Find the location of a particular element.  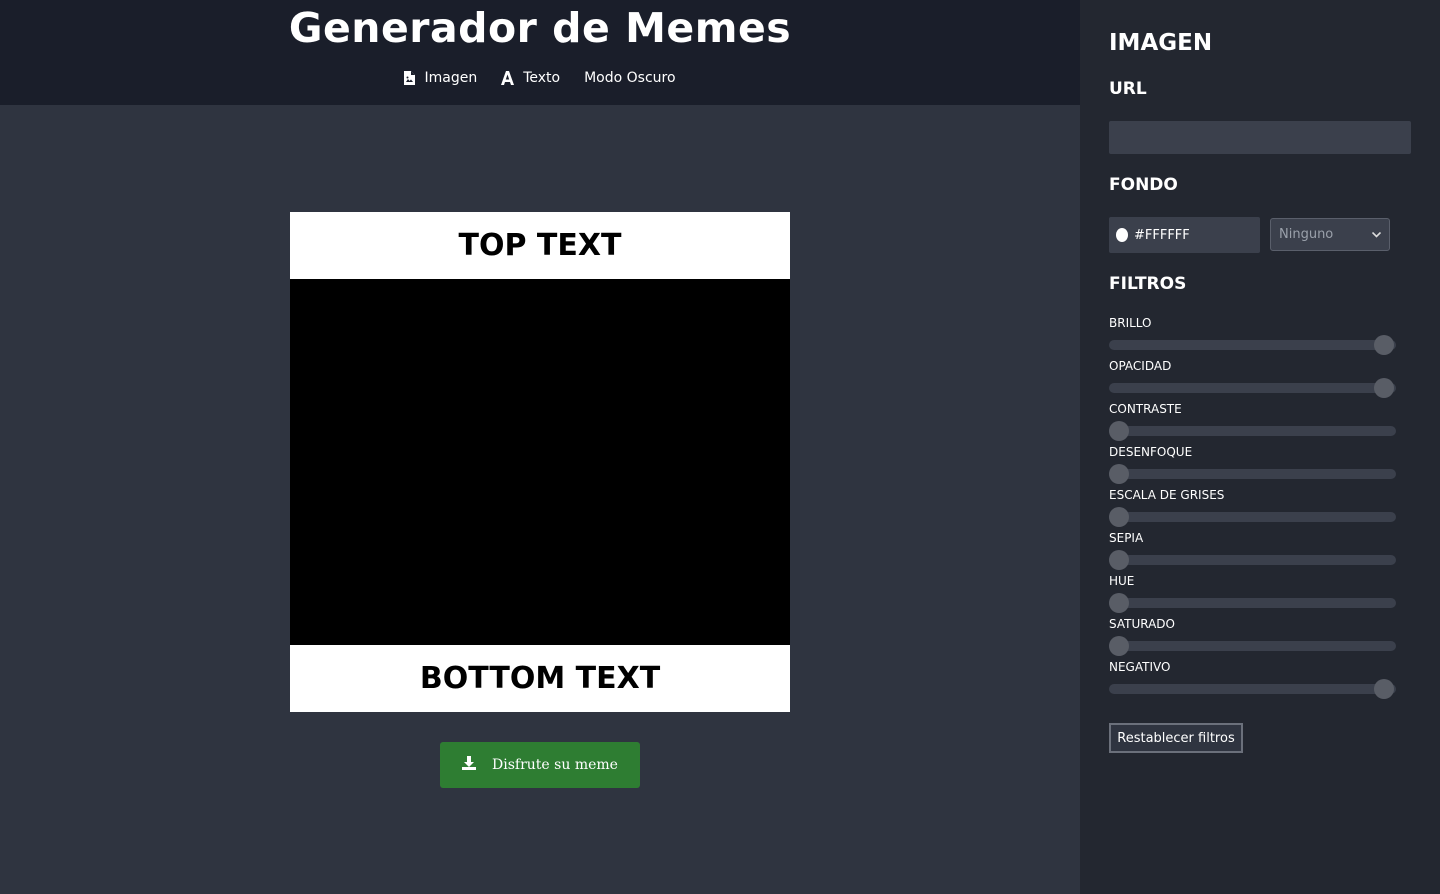

meme-image is located at coordinates (540, 462).